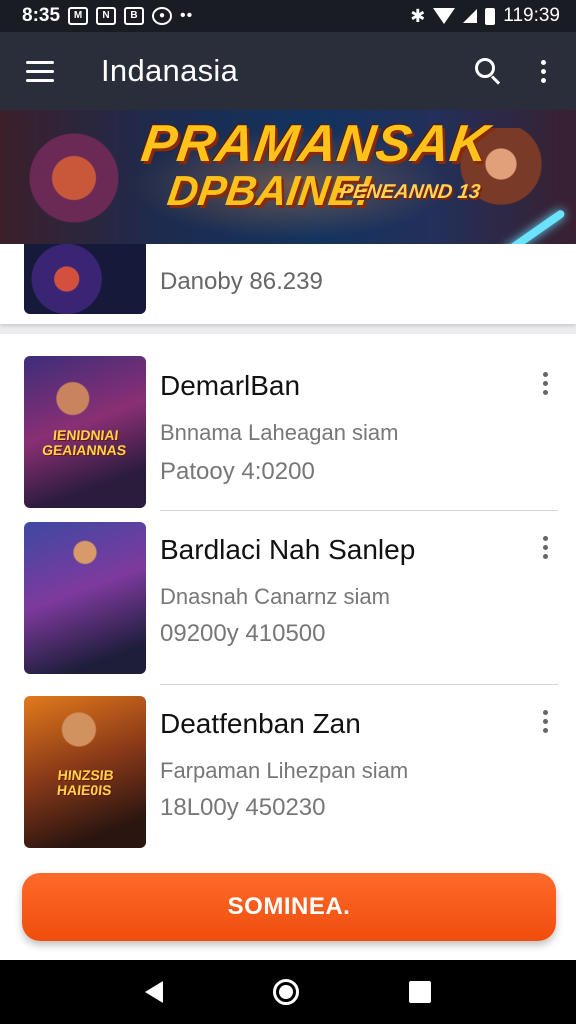 The height and width of the screenshot is (1024, 576). What do you see at coordinates (288, 549) in the screenshot?
I see `item-title: Bardlaci Nah Sanlep` at bounding box center [288, 549].